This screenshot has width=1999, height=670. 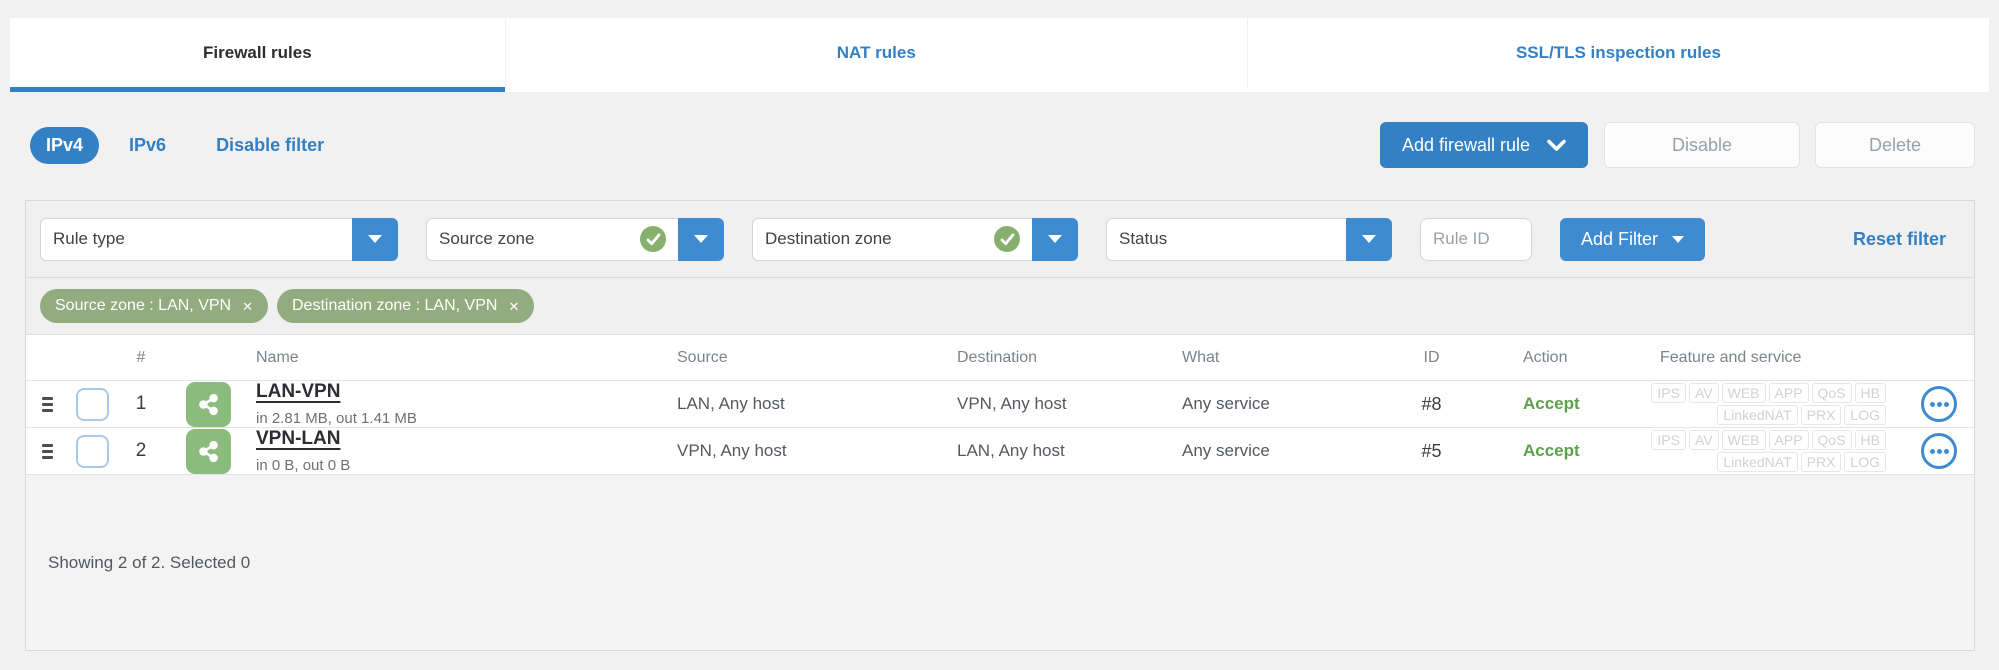 I want to click on row-icon-cell, so click(x=198, y=404).